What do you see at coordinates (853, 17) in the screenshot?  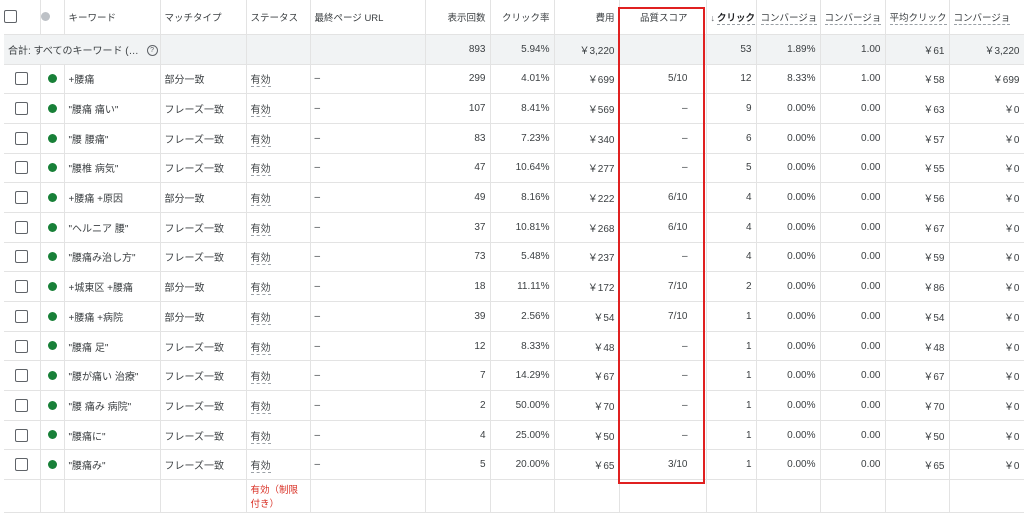 I see `header-conversions: コンバージョ` at bounding box center [853, 17].